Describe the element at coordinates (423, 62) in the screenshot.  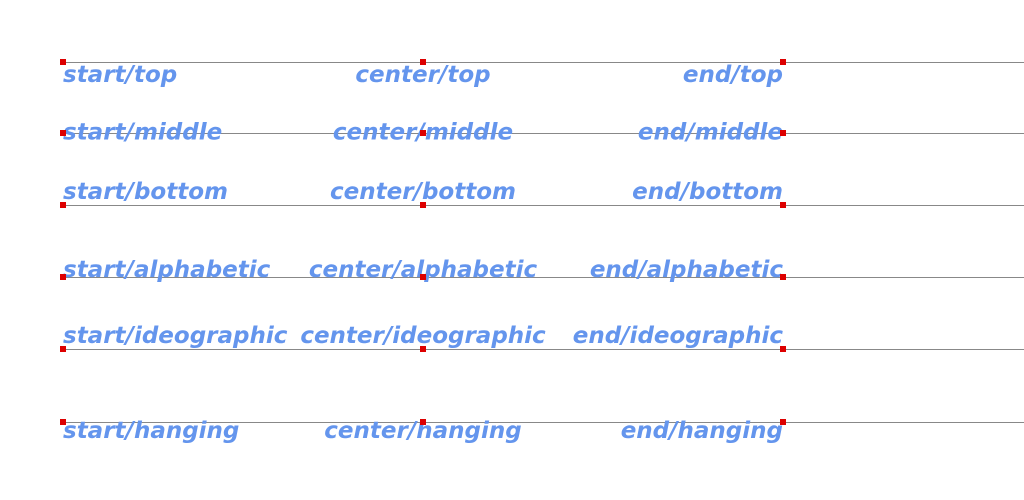
I see `anchor-marker-center-top` at that location.